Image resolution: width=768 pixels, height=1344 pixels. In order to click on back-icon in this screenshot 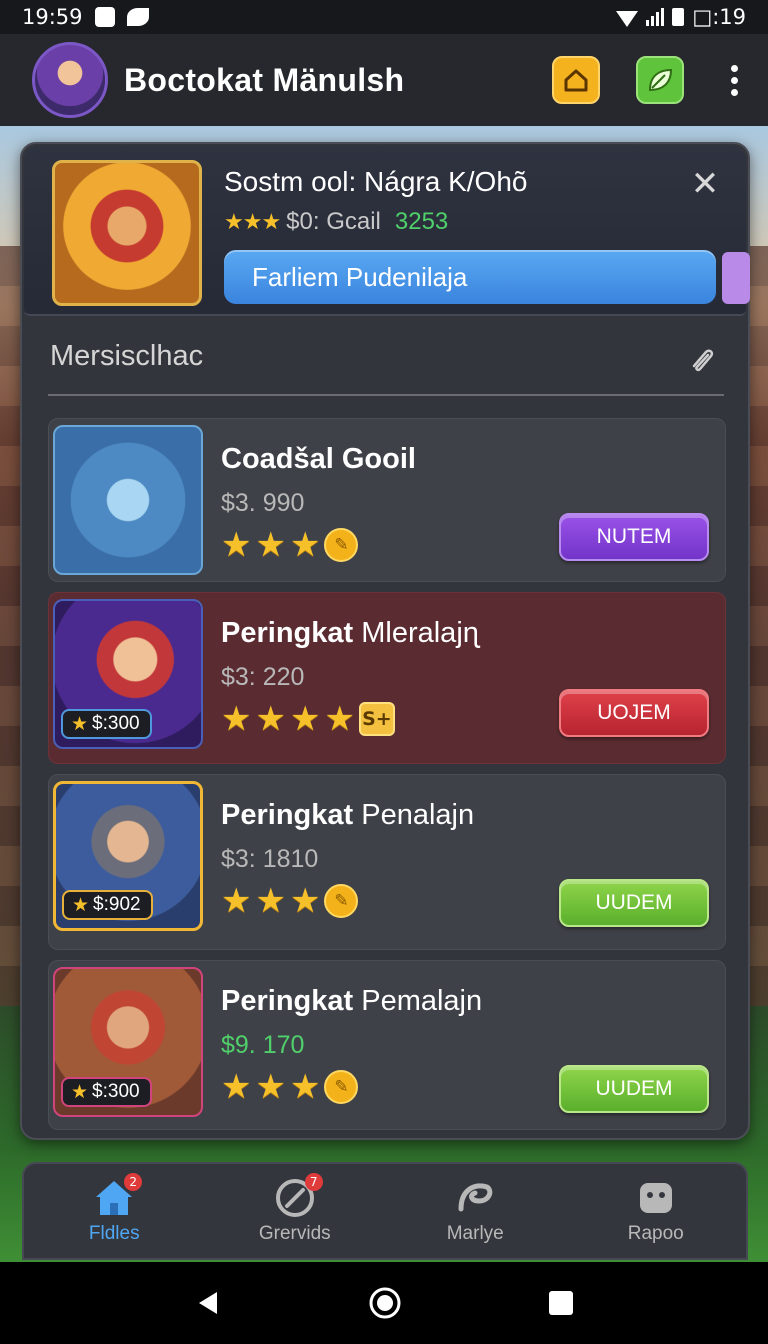, I will do `click(208, 1303)`.